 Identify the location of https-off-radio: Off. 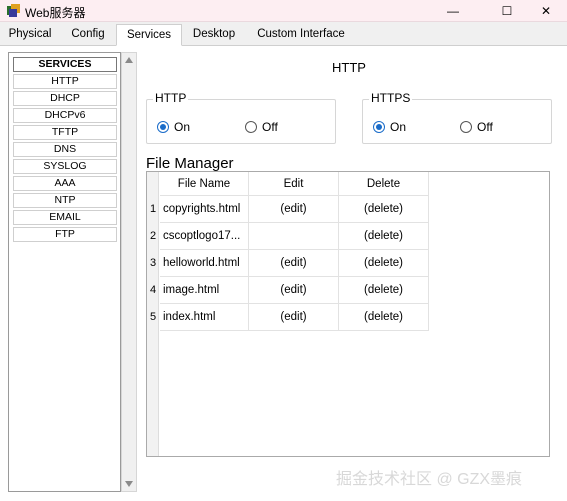
(476, 127).